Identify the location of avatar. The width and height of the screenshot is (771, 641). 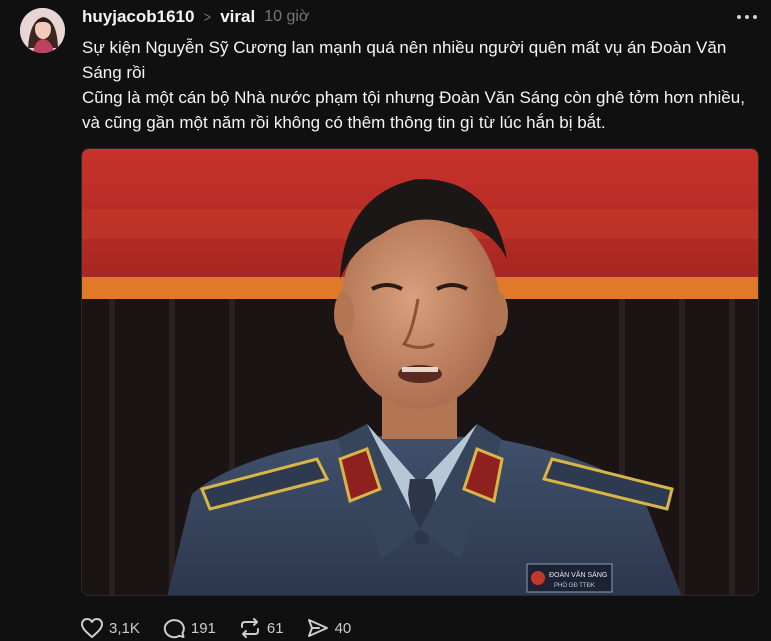
(42, 30).